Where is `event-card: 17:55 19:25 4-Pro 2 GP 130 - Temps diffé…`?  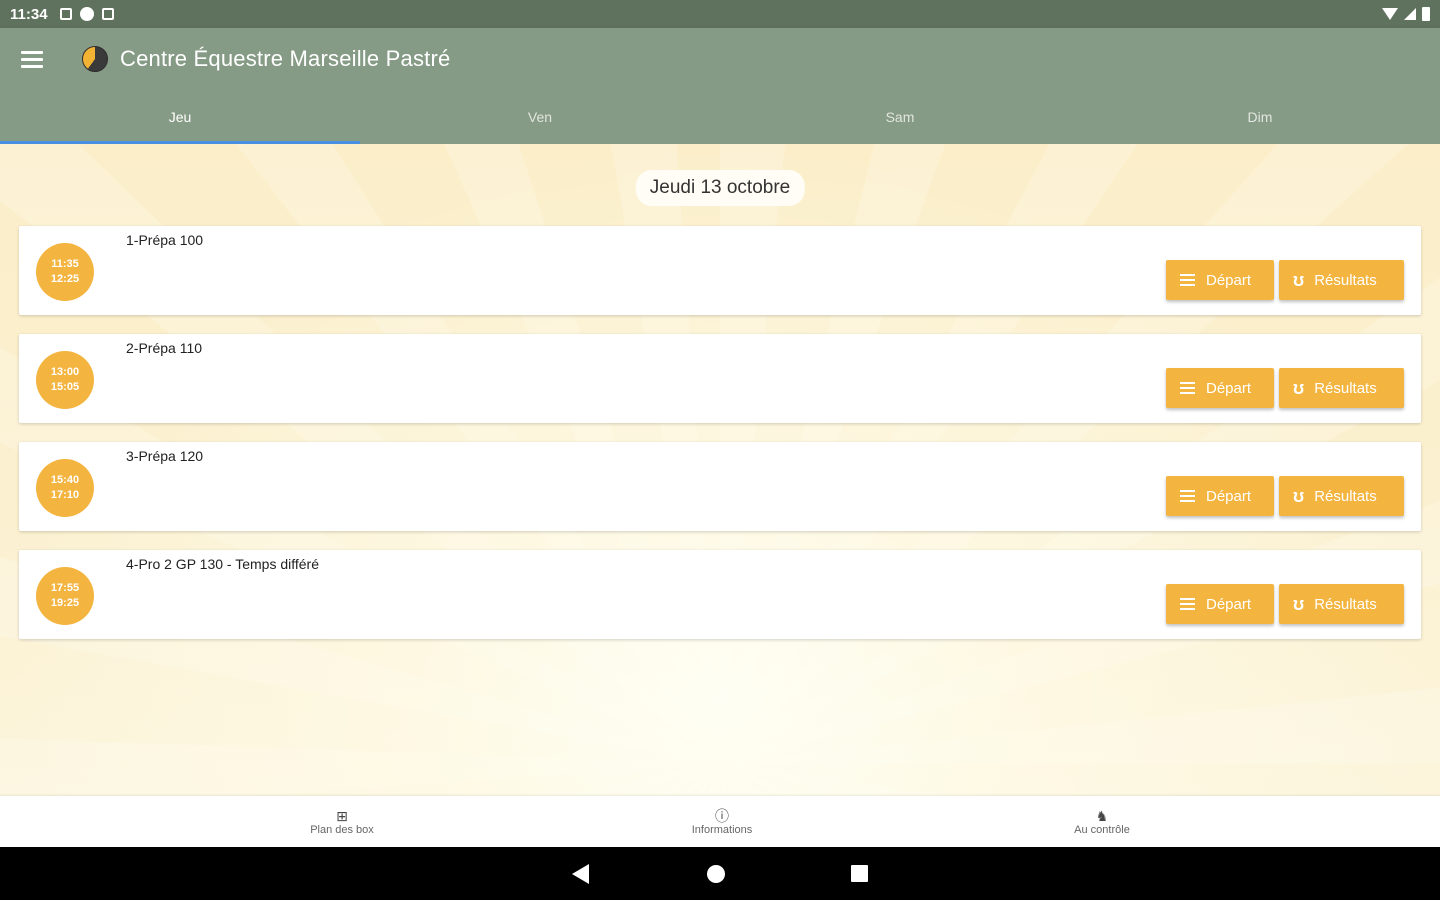
event-card: 17:55 19:25 4-Pro 2 GP 130 - Temps diffé… is located at coordinates (720, 594).